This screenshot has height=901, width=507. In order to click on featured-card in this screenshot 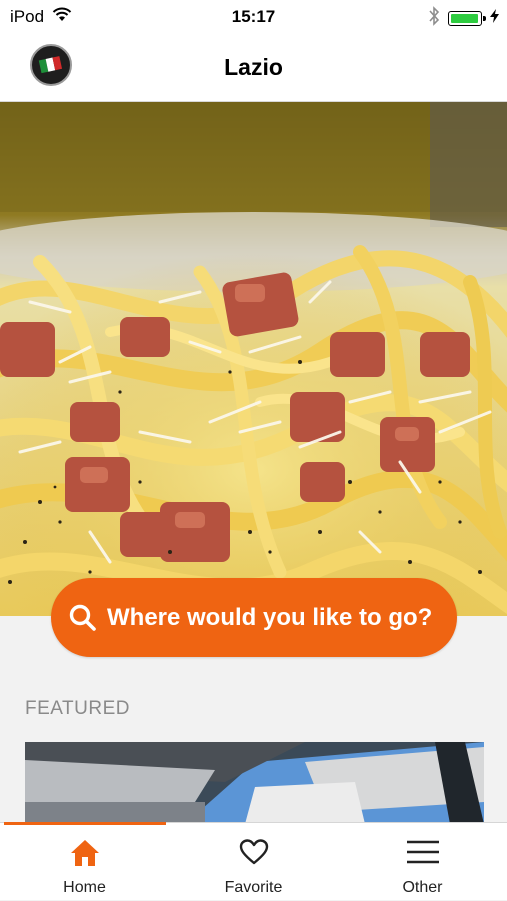, I will do `click(254, 783)`.